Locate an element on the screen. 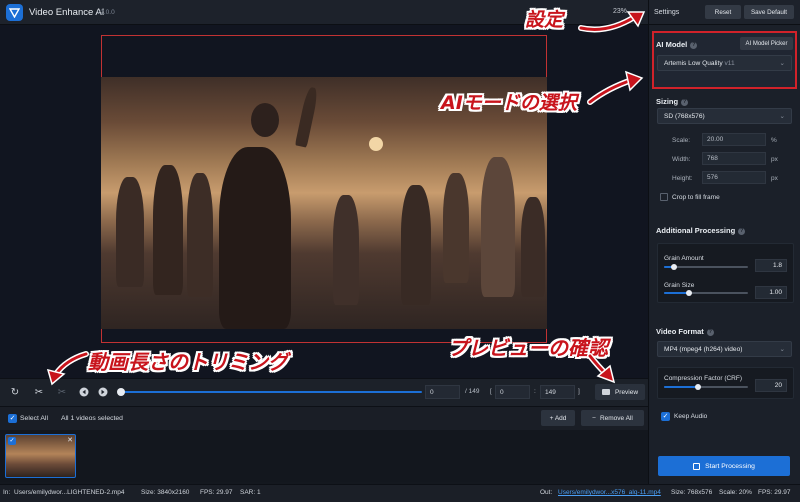 Image resolution: width=800 pixels, height=502 pixels. reset-icon: ↻ is located at coordinates (15, 392).